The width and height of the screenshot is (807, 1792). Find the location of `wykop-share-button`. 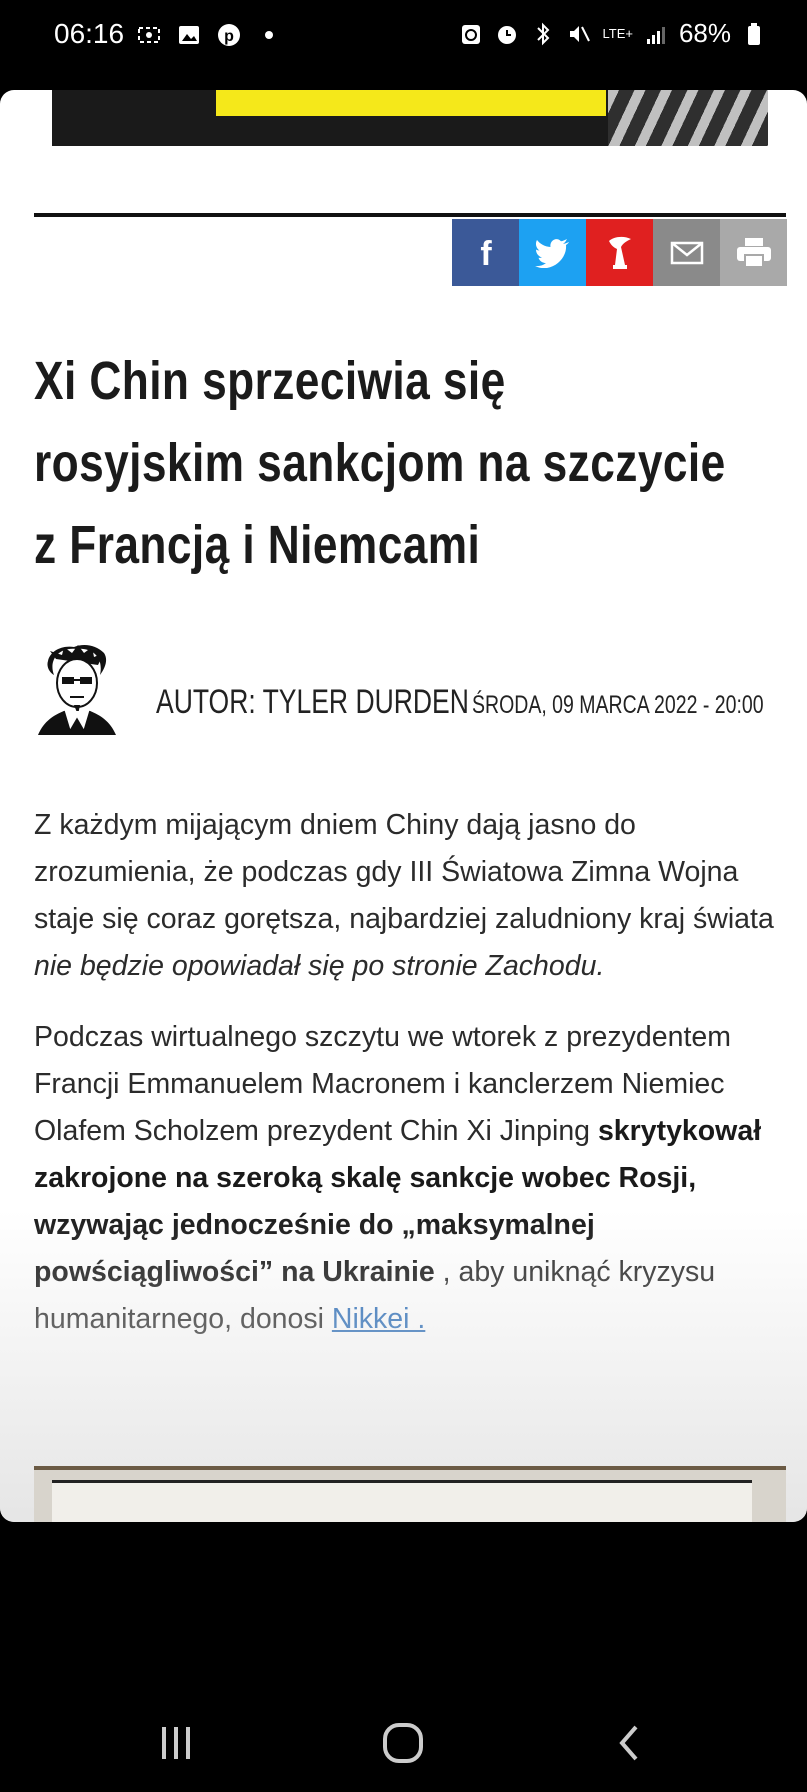

wykop-share-button is located at coordinates (619, 252).